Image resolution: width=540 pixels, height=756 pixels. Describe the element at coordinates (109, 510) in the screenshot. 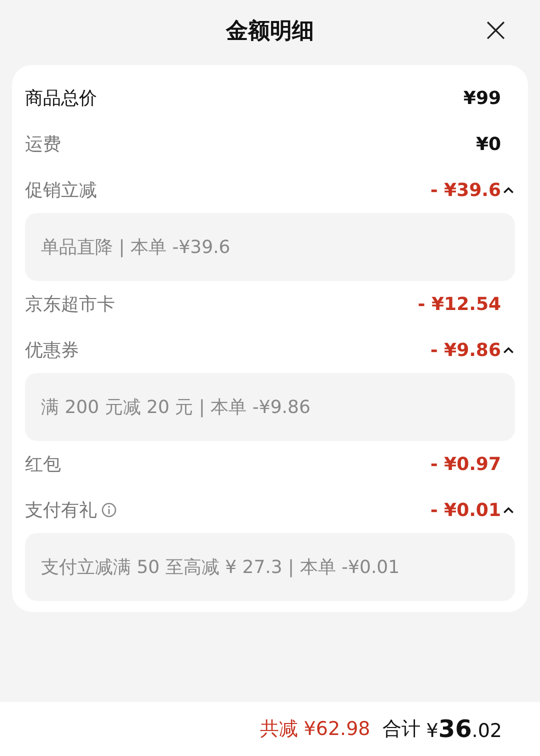

I see `info-icon` at that location.